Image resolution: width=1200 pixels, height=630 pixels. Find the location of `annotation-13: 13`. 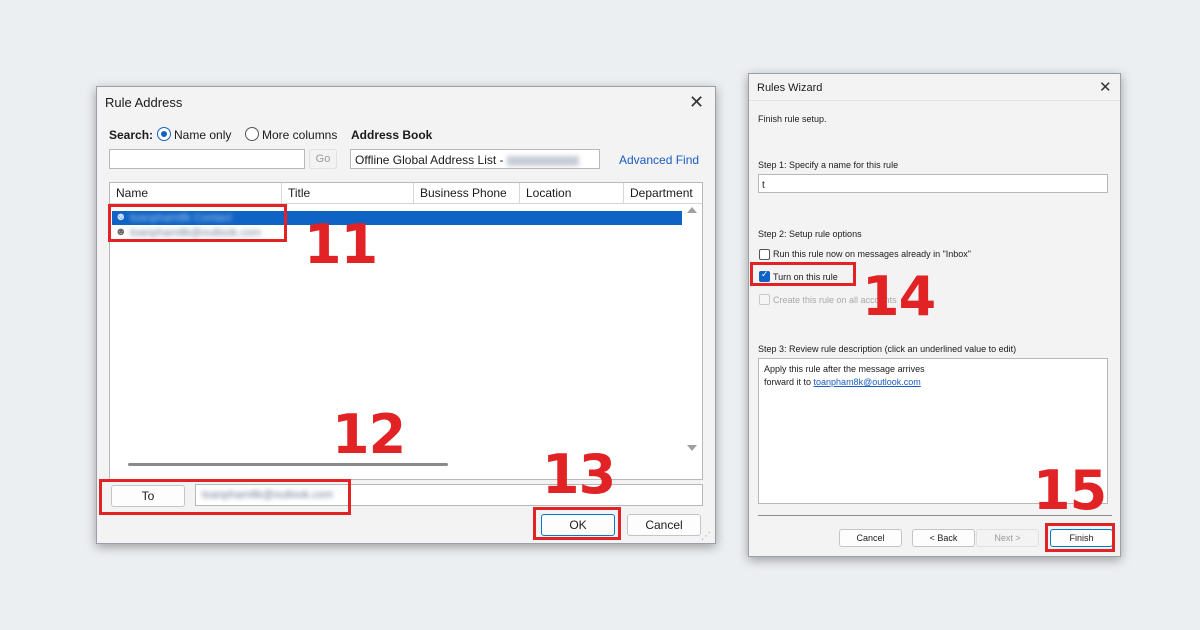

annotation-13: 13 is located at coordinates (579, 474).